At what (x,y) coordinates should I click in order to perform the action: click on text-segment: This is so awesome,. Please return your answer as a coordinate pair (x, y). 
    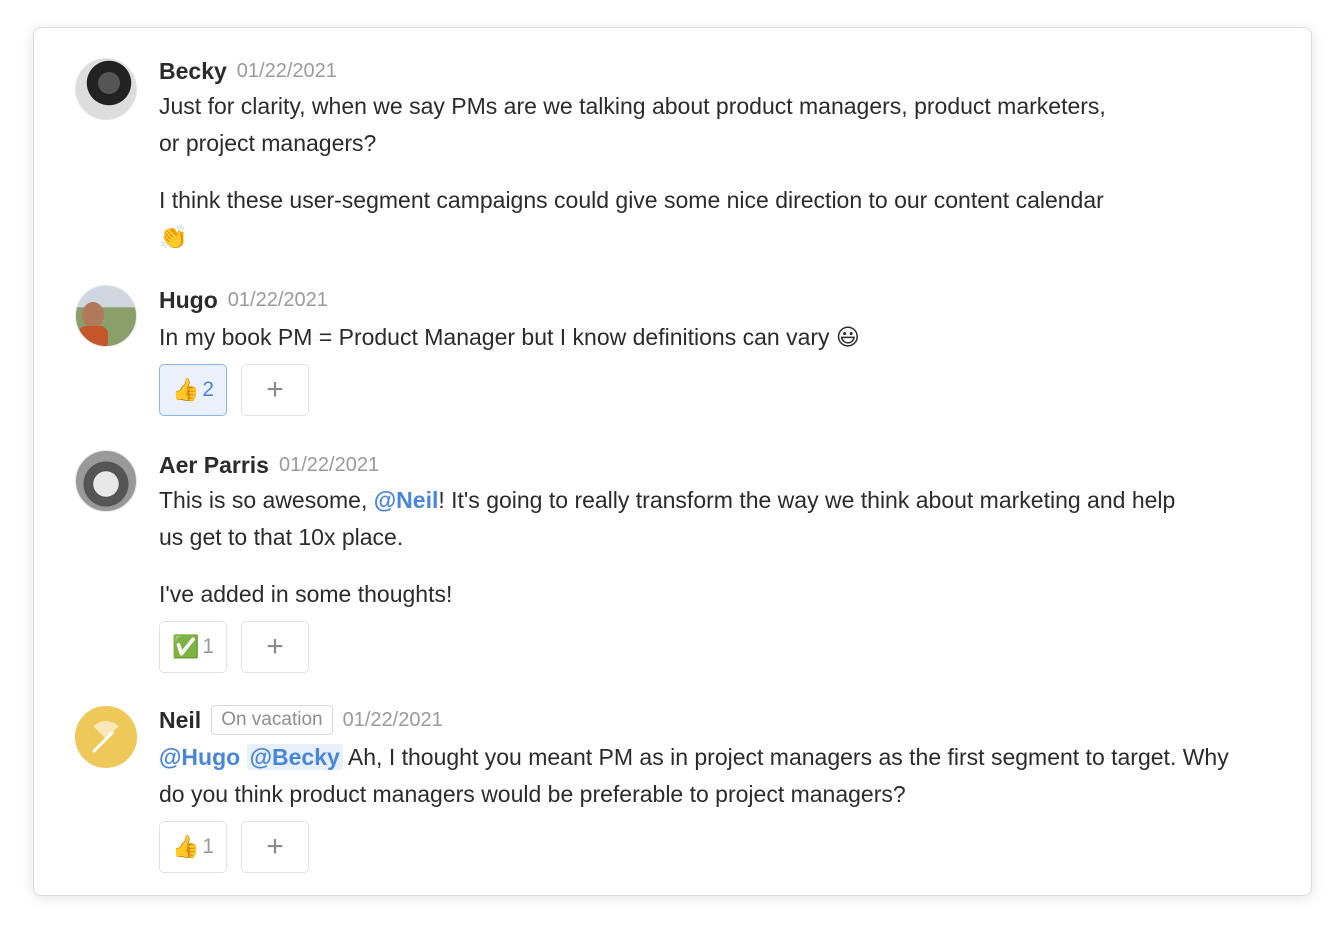
    Looking at the image, I should click on (266, 500).